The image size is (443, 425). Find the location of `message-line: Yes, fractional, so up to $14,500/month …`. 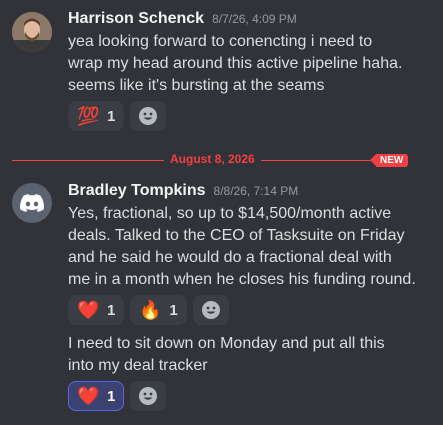

message-line: Yes, fractional, so up to $14,500/month … is located at coordinates (230, 213).